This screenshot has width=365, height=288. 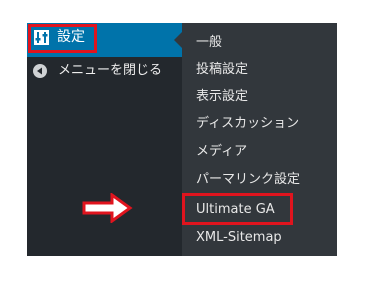 What do you see at coordinates (110, 70) in the screenshot?
I see `collapse-menu-label: メニューを閉じる` at bounding box center [110, 70].